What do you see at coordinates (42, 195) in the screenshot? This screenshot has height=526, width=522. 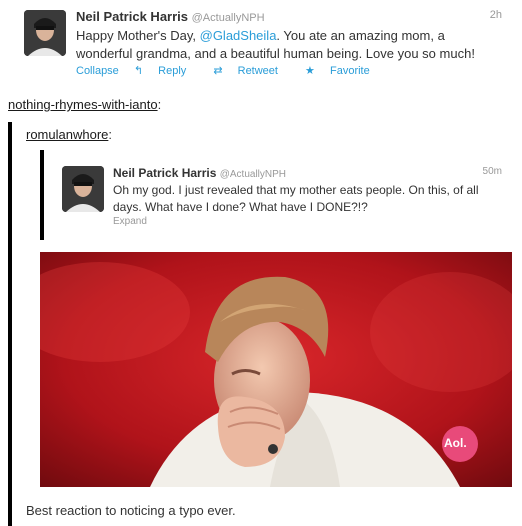 I see `inner-quote-bar` at bounding box center [42, 195].